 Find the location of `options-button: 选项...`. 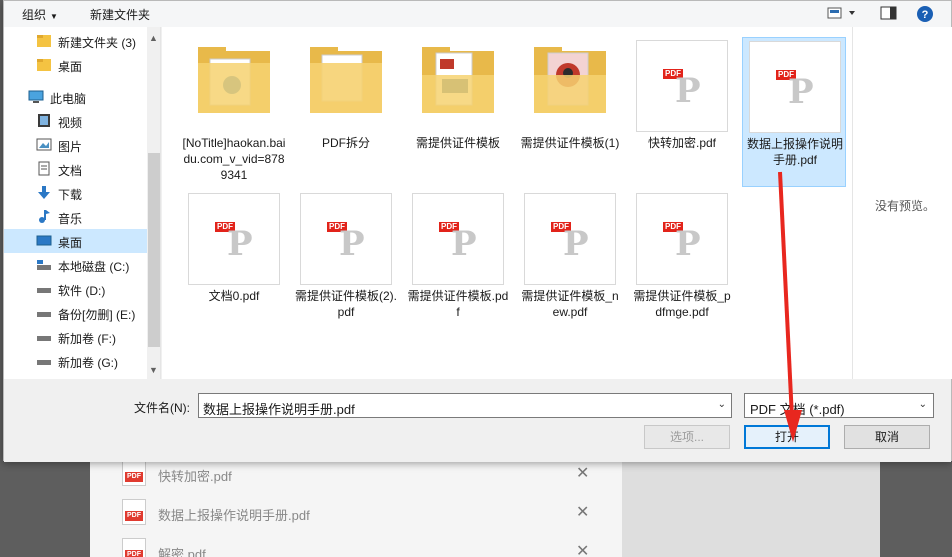

options-button: 选项... is located at coordinates (687, 437).